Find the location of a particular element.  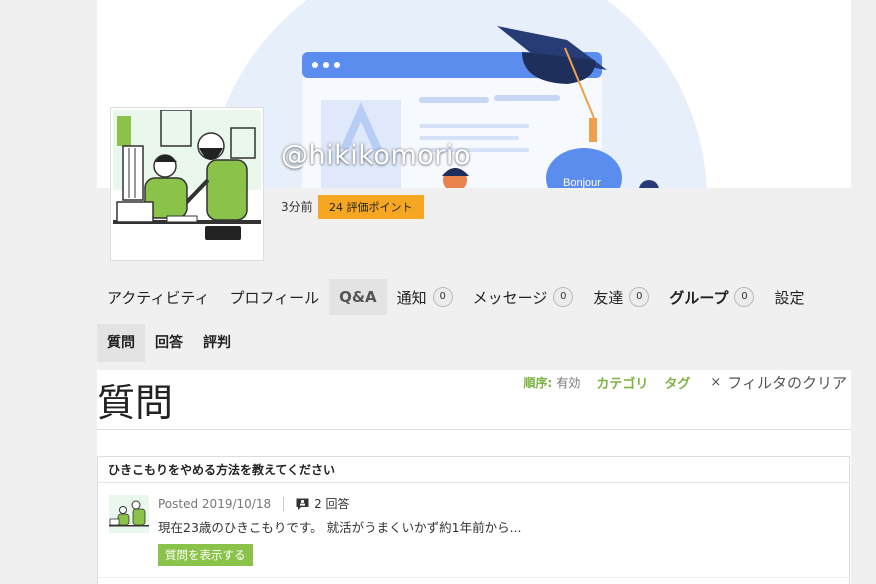

nav-item-groups: グループ 0 is located at coordinates (711, 297).